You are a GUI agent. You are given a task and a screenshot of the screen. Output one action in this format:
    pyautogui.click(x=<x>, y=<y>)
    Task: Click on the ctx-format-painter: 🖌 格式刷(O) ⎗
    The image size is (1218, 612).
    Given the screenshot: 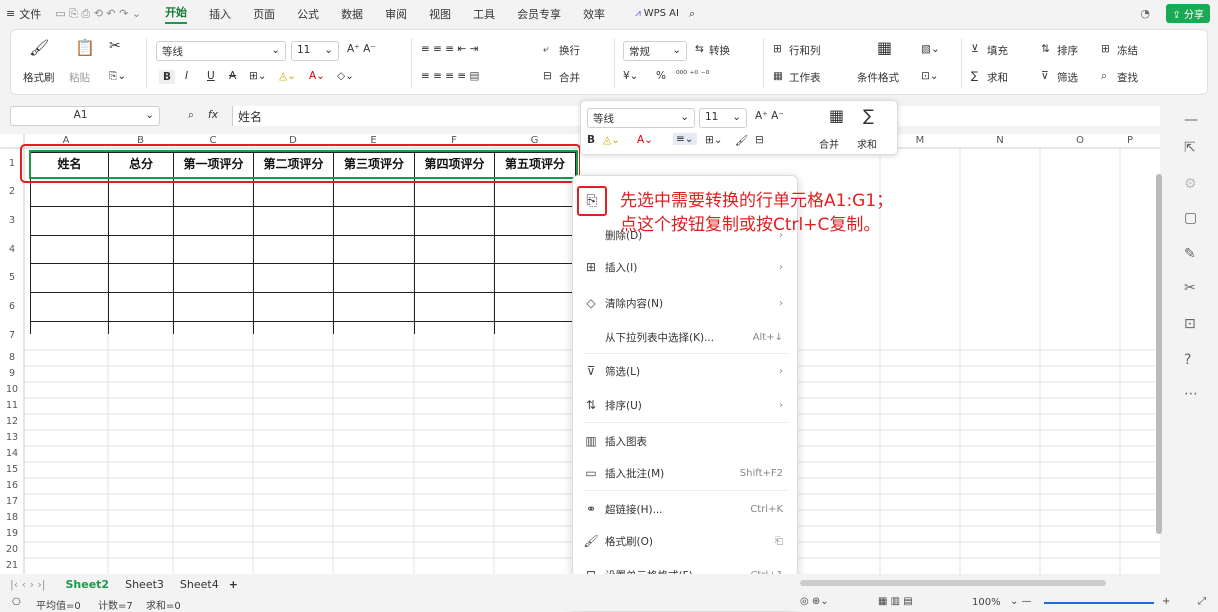 What is the action you would take?
    pyautogui.click(x=686, y=541)
    